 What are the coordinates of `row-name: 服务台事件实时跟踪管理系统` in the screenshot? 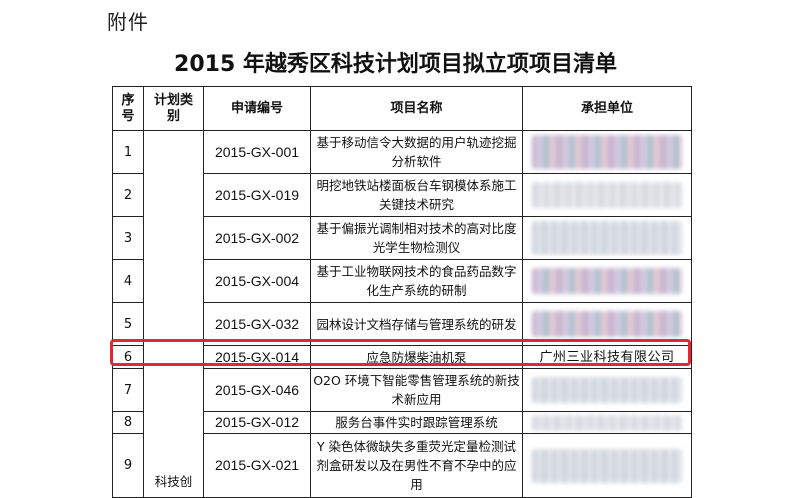 It's located at (416, 422).